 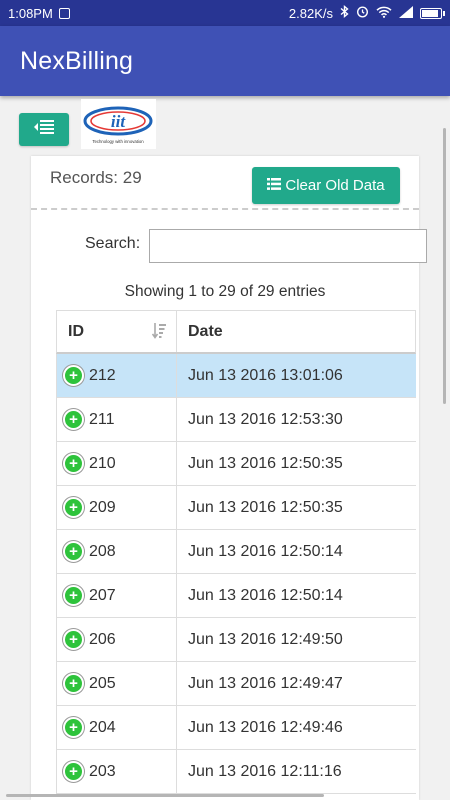 What do you see at coordinates (30, 13) in the screenshot?
I see `clock: 1:08PM` at bounding box center [30, 13].